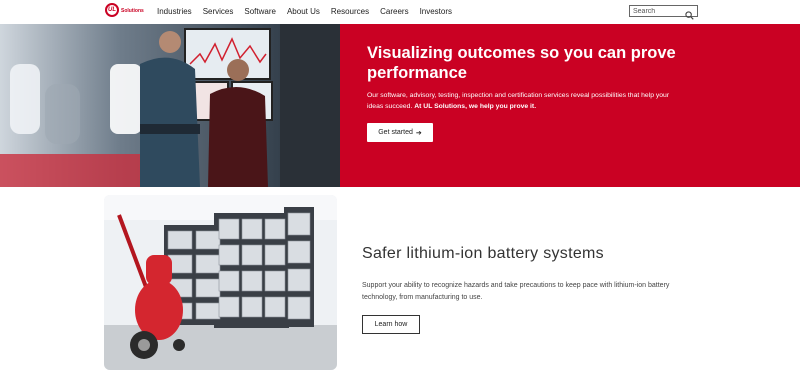 Image resolution: width=800 pixels, height=382 pixels. Describe the element at coordinates (350, 12) in the screenshot. I see `nav-item-resources: Resources` at that location.